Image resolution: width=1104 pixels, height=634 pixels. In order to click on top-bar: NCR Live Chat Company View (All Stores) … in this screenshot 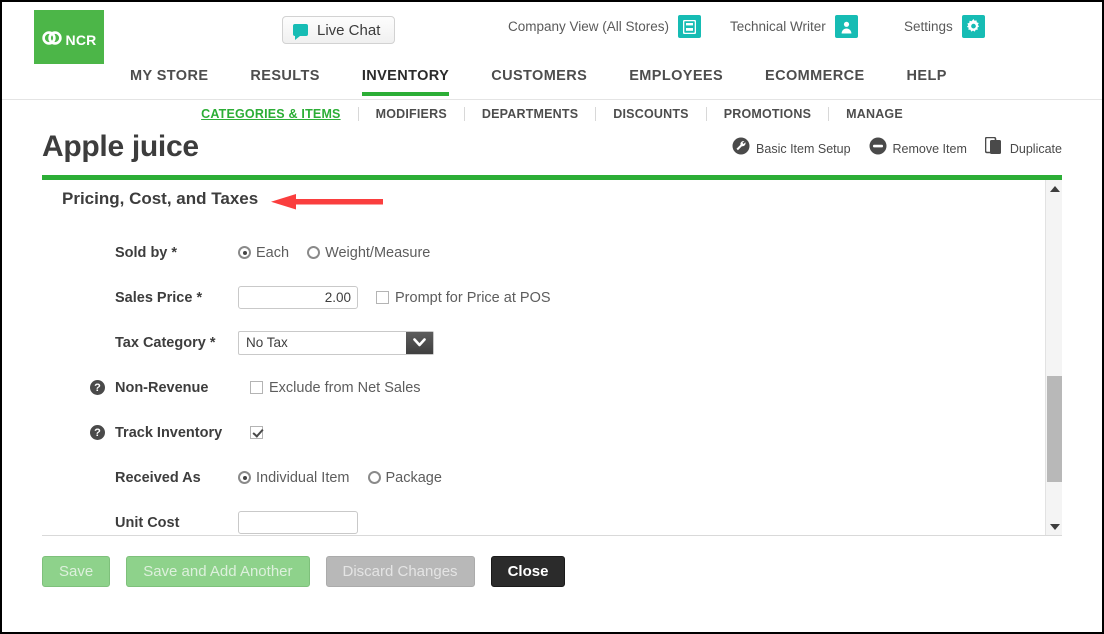, I will do `click(552, 36)`.